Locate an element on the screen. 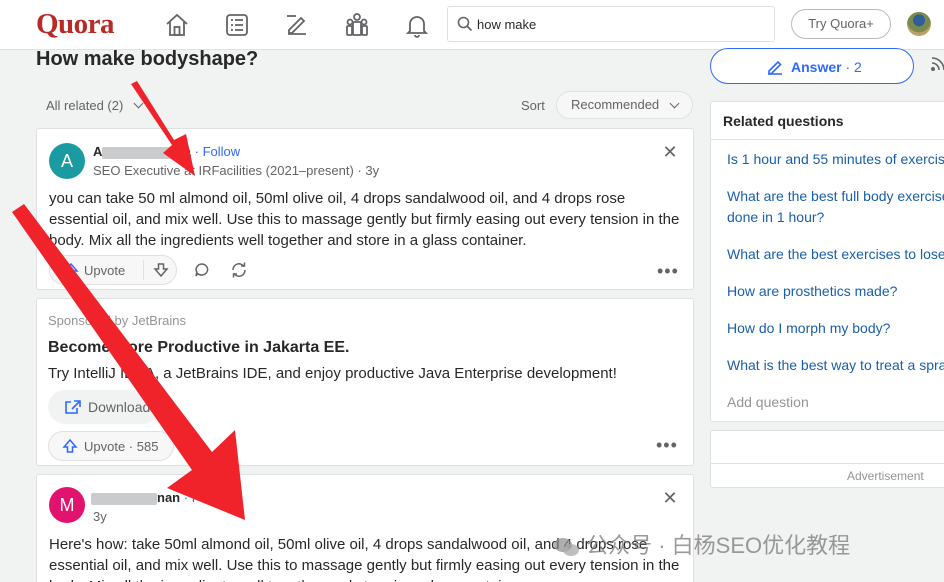 The height and width of the screenshot is (582, 944). related-question-link-continued: done in 1 hour? is located at coordinates (775, 217).